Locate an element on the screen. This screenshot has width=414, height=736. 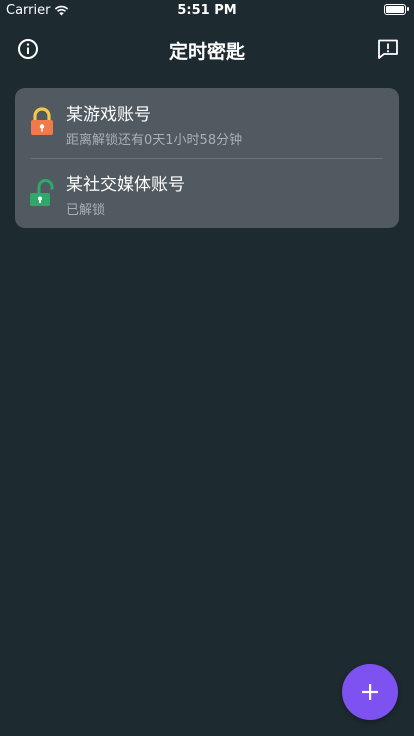
page-title: 定时密匙 is located at coordinates (206, 52).